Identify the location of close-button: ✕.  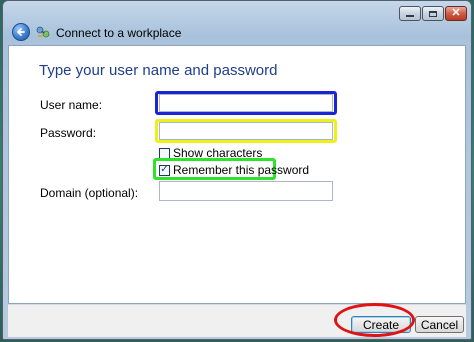
(456, 13).